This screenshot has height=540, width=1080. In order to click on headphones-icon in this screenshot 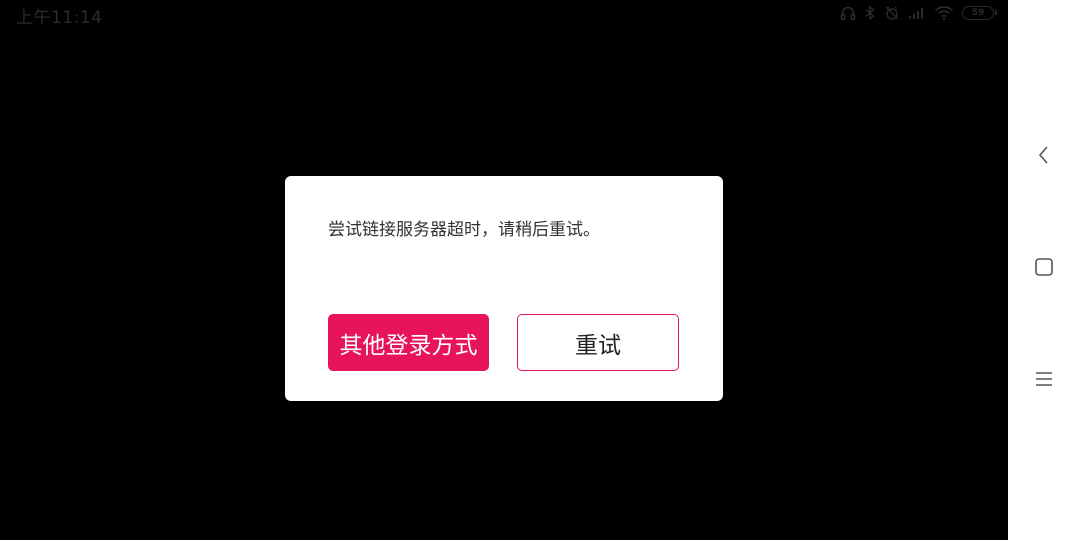, I will do `click(848, 13)`.